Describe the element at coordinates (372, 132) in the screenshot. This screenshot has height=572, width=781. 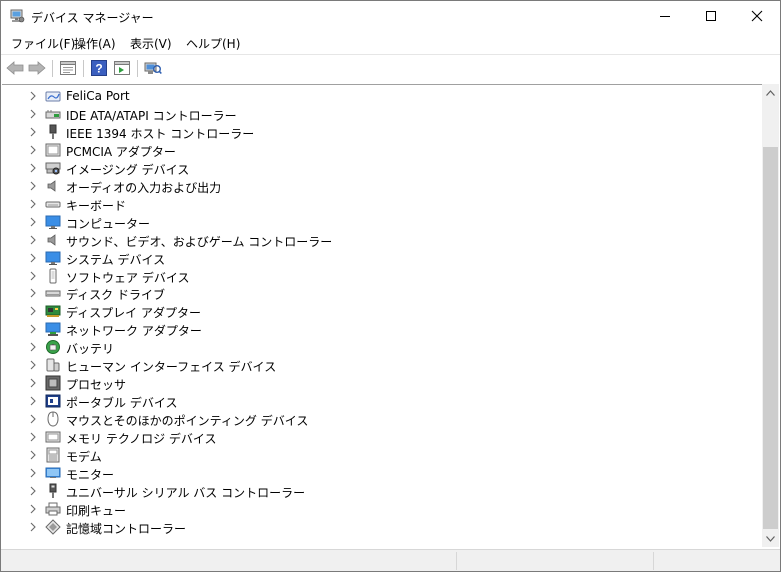
I see `tree-item: IEEE 1394 ホスト コントローラー` at that location.